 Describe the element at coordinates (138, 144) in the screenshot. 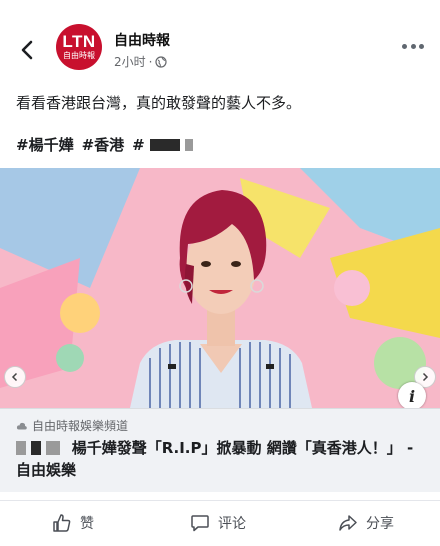

I see `hashtag-prefix: #` at that location.